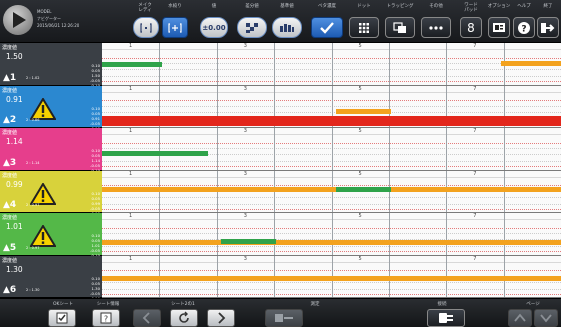 The width and height of the screenshot is (561, 327). I want to click on channel-density-value: 0.91, so click(14, 99).